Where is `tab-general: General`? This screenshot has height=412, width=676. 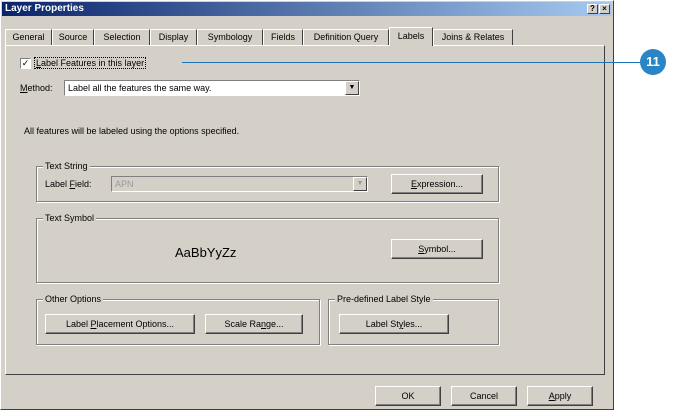
tab-general: General is located at coordinates (28, 37).